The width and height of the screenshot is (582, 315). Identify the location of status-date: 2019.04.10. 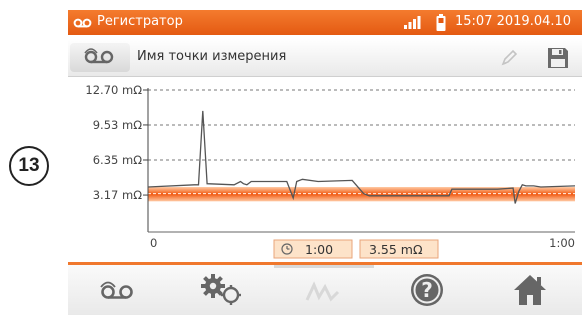
(534, 21).